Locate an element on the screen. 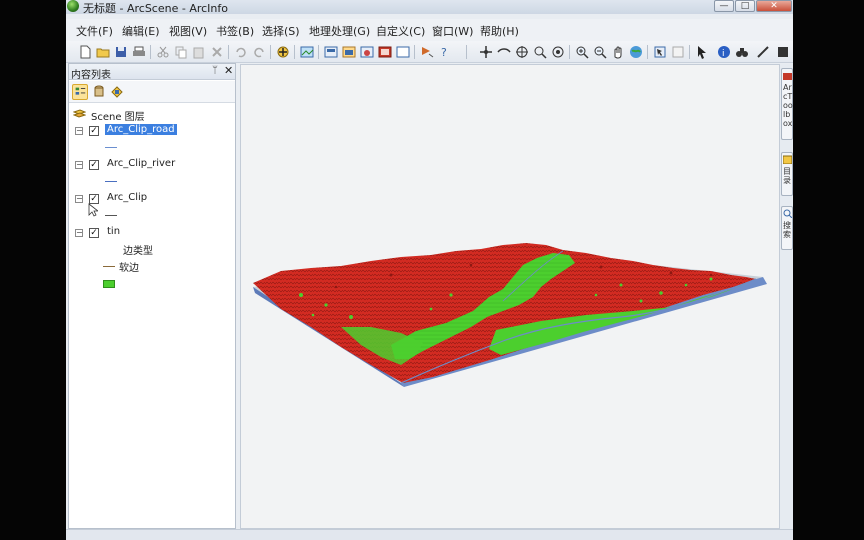 This screenshot has height=540, width=864. menu-windows: 窗口(W) is located at coordinates (452, 31).